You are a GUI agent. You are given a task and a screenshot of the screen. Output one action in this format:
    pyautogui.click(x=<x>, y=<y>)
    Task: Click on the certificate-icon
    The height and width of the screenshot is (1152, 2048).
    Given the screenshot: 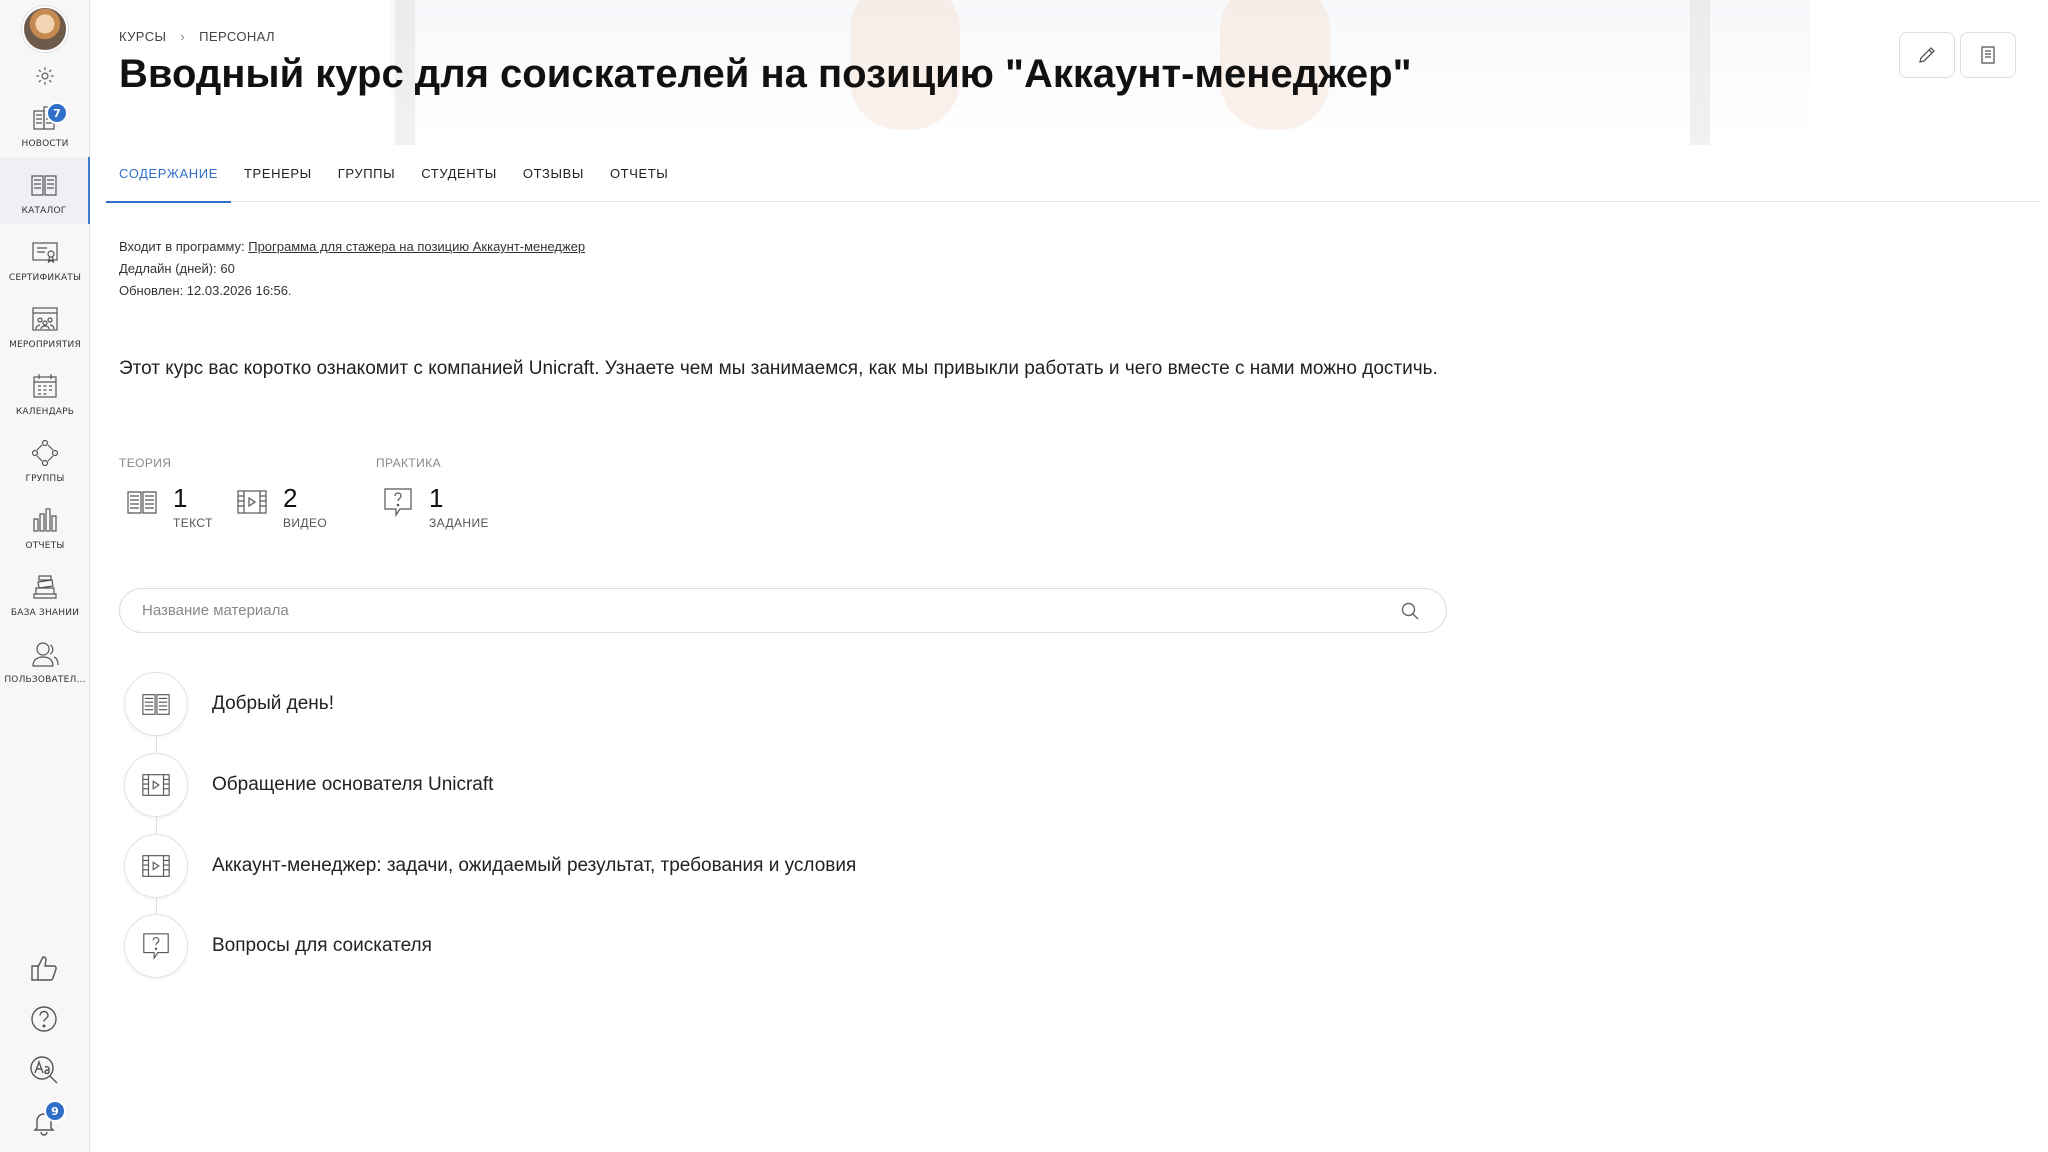 What is the action you would take?
    pyautogui.click(x=45, y=253)
    